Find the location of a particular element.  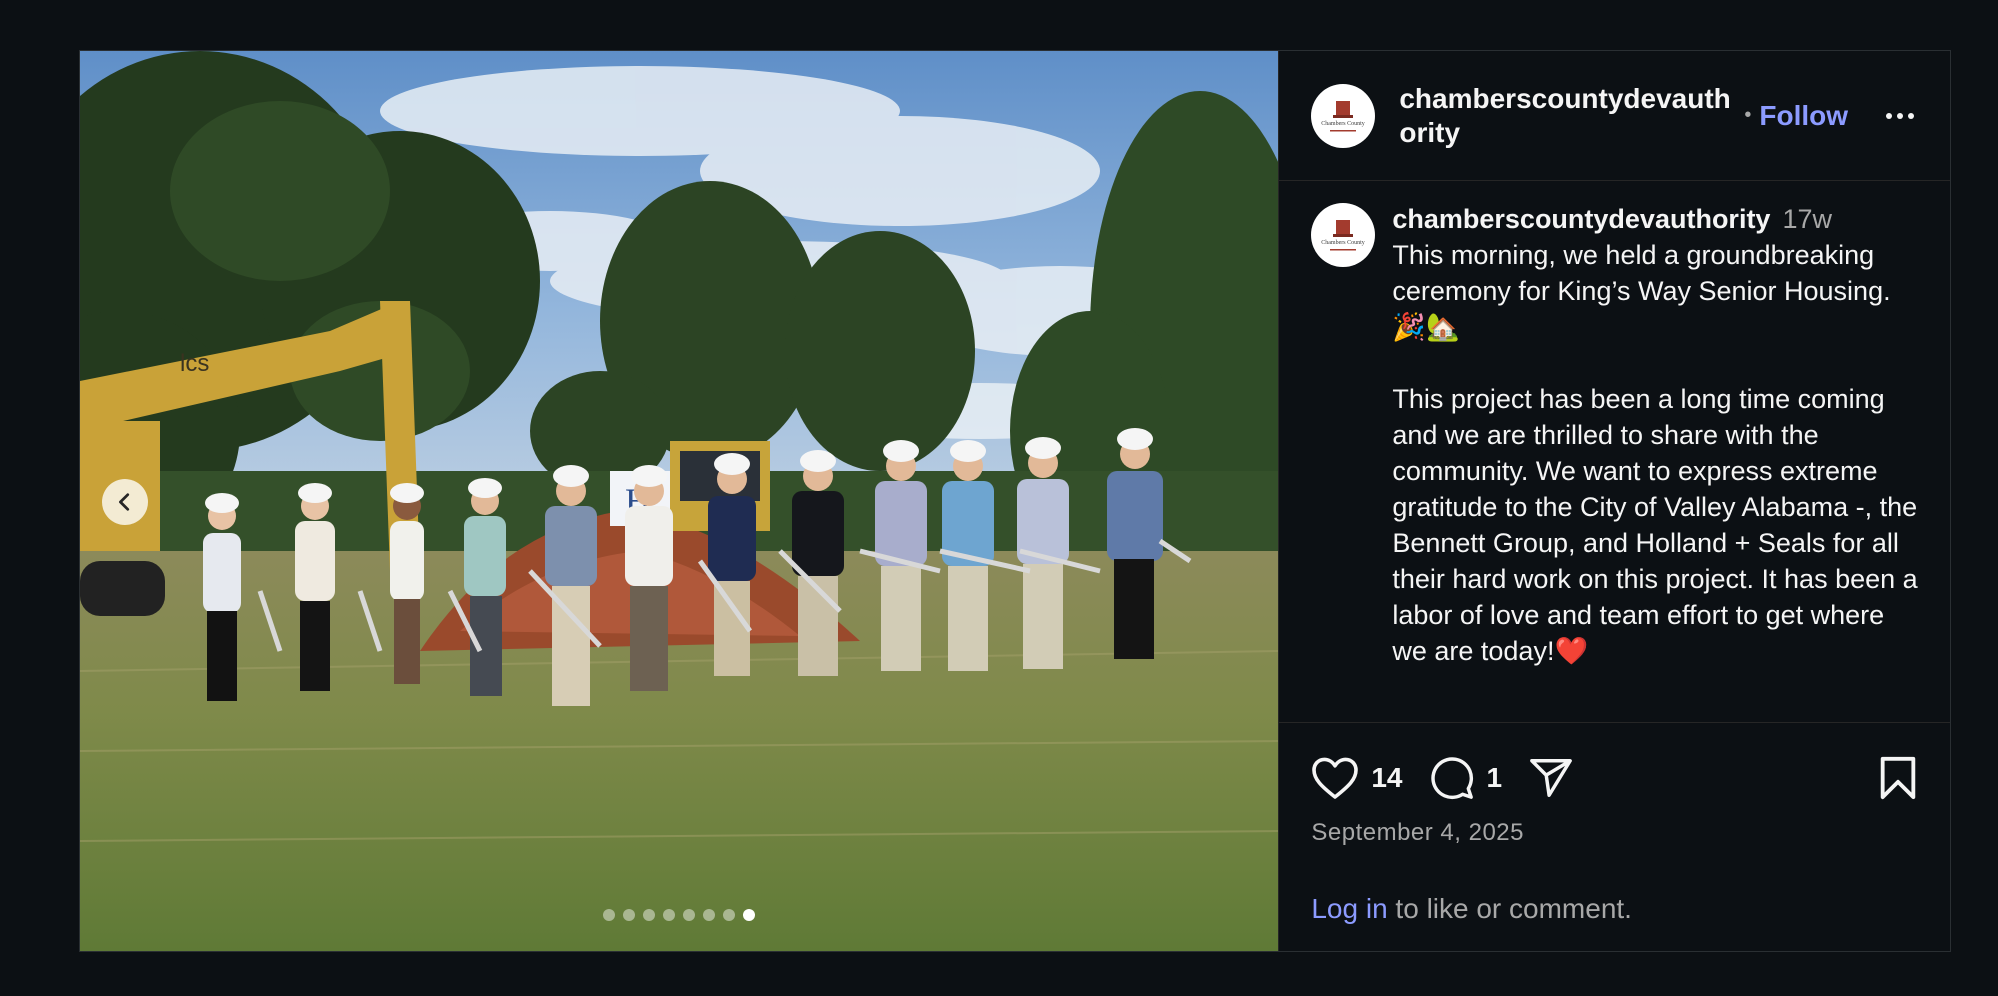

like-button: 14 is located at coordinates (1357, 778).